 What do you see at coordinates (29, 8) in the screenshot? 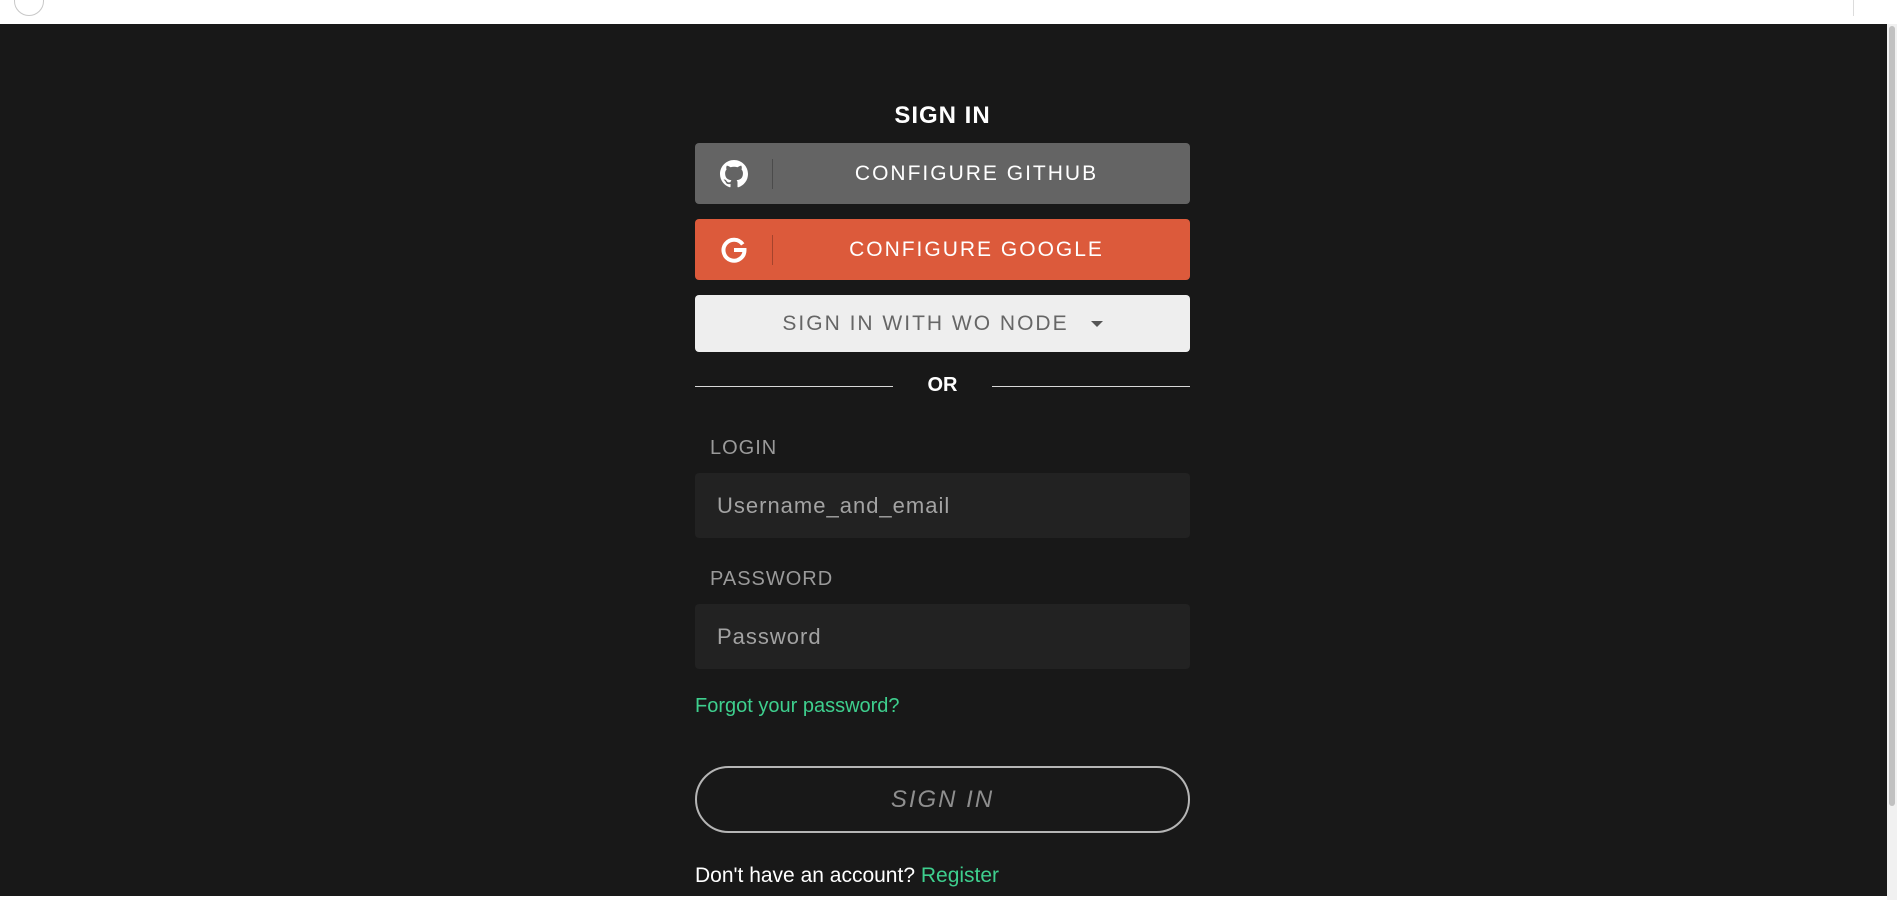
I see `loading-spinner-icon` at bounding box center [29, 8].